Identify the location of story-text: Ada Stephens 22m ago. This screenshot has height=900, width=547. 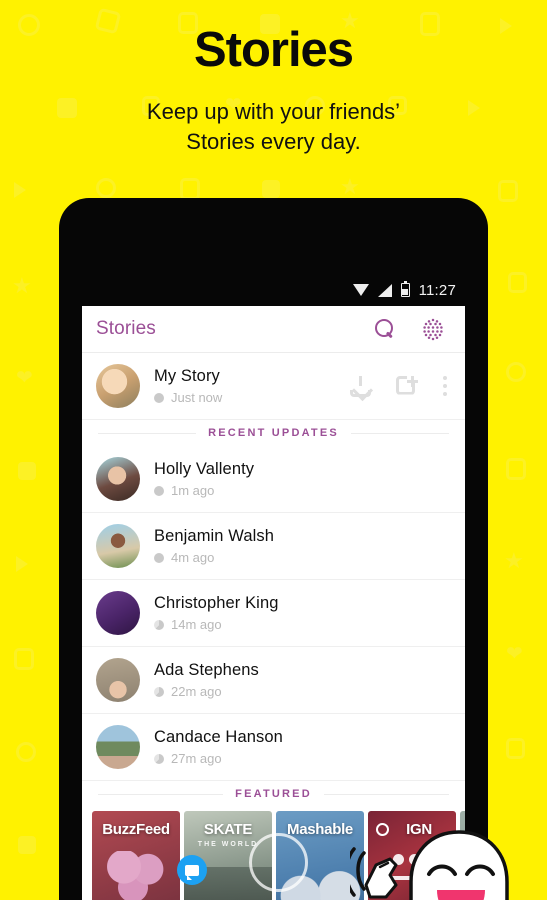
(302, 679).